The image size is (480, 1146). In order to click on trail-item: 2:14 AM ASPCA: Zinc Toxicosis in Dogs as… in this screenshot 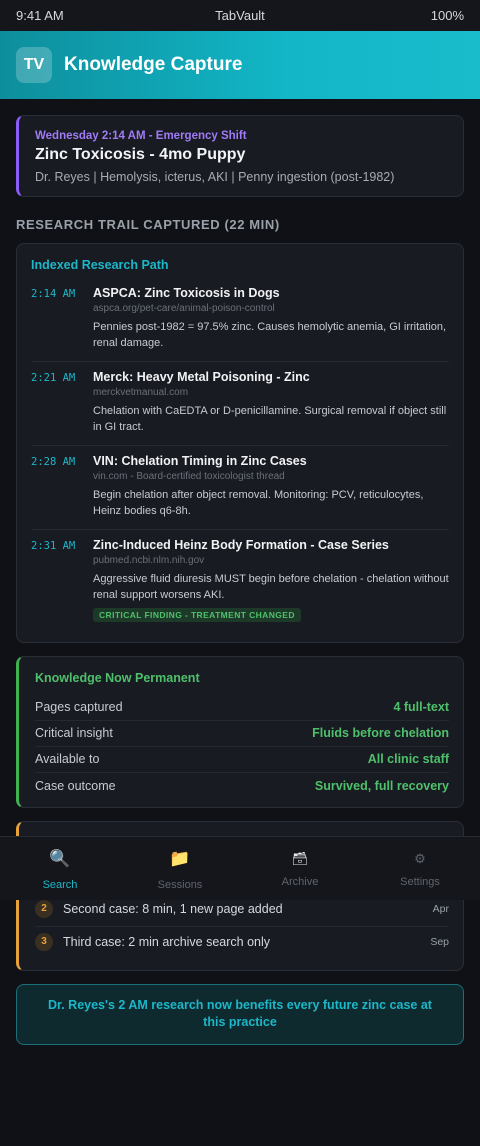, I will do `click(240, 324)`.